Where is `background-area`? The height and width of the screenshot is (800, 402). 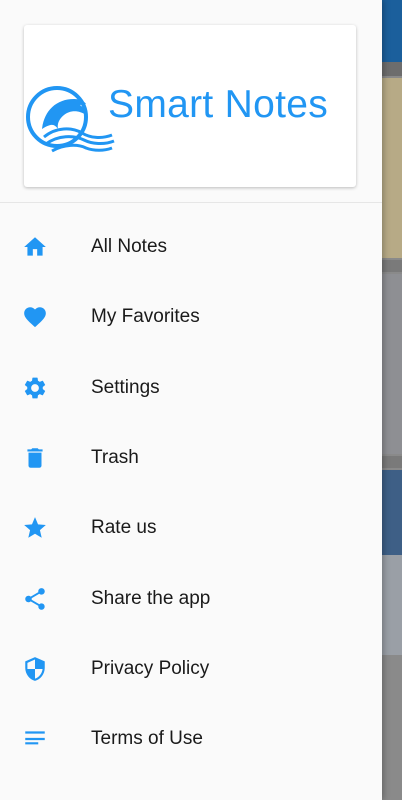
background-area is located at coordinates (392, 727).